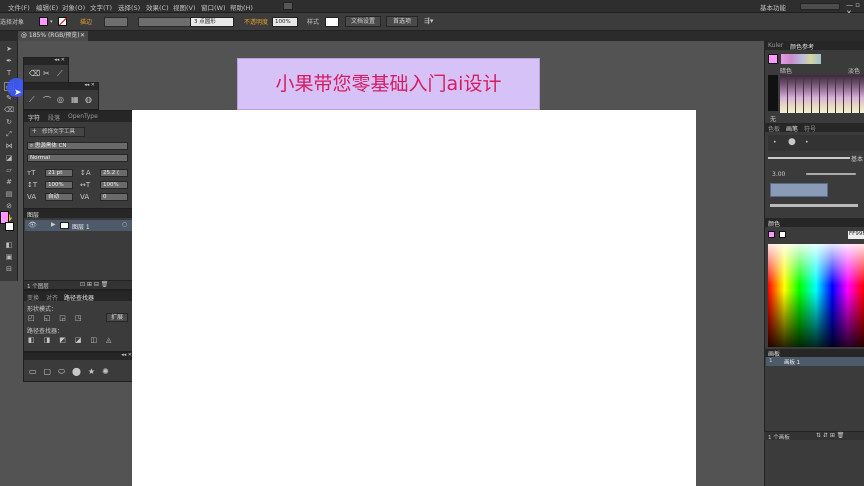 The width and height of the screenshot is (864, 486). What do you see at coordinates (9, 257) in the screenshot?
I see `screen-mode-icon: ▣` at bounding box center [9, 257].